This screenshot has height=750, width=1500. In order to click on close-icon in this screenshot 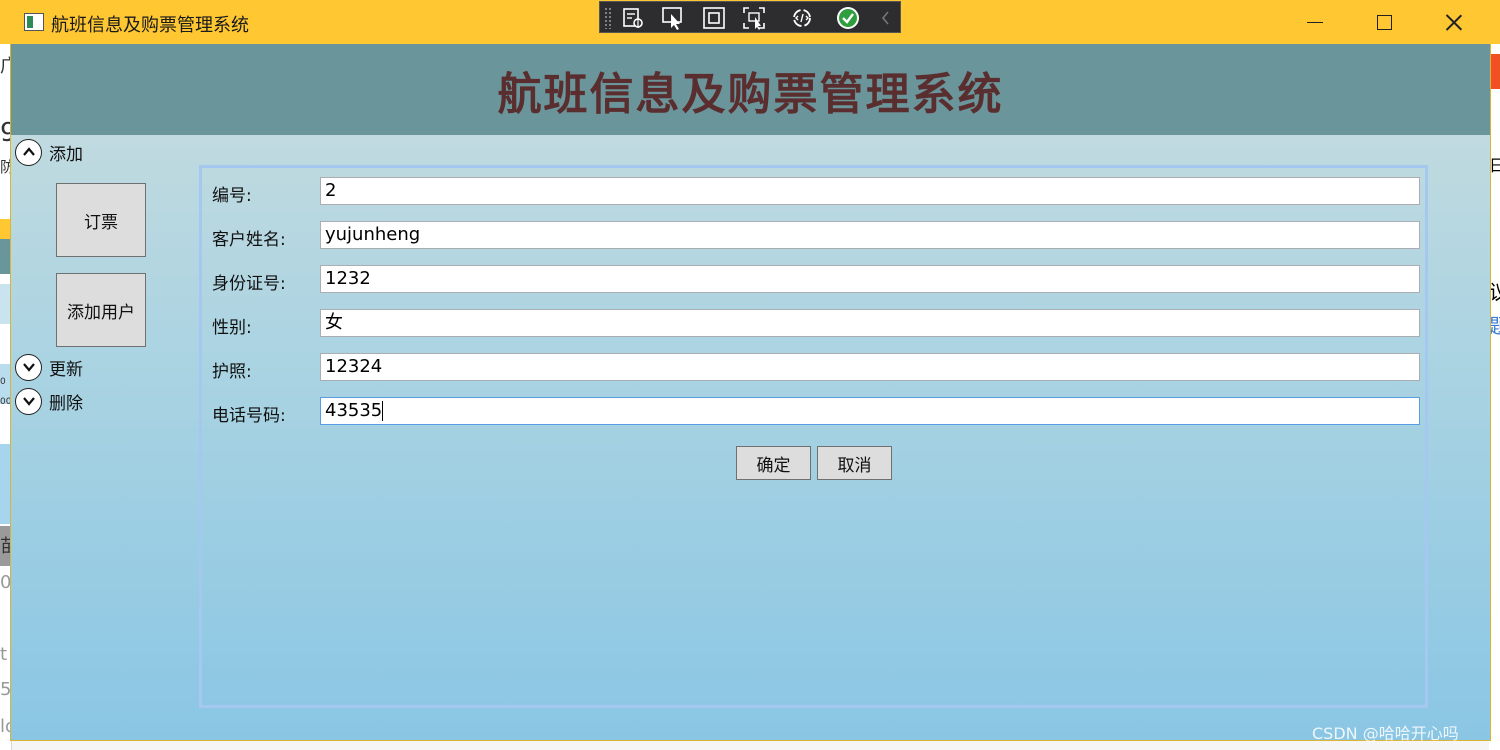, I will do `click(1454, 22)`.